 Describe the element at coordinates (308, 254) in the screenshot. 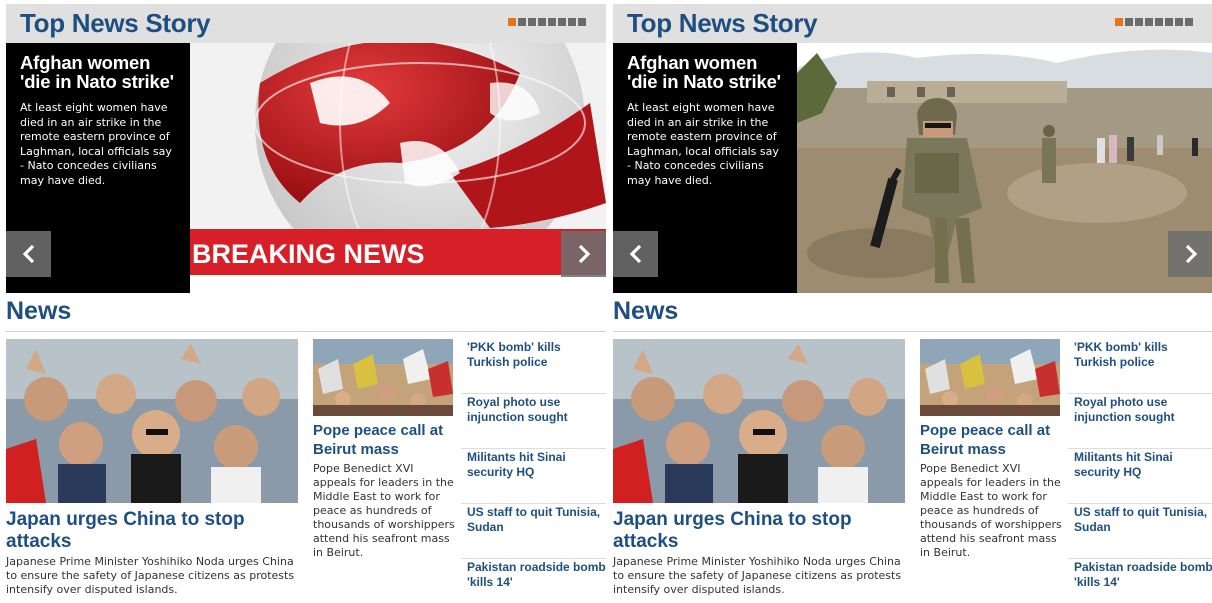

I see `breaking-news-banner-text: BREAKING NEWS` at that location.